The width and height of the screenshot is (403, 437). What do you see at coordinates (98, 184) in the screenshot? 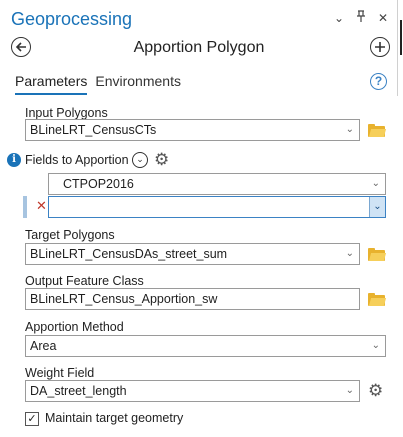
I see `field-row-1-value: CTPOP2016` at bounding box center [98, 184].